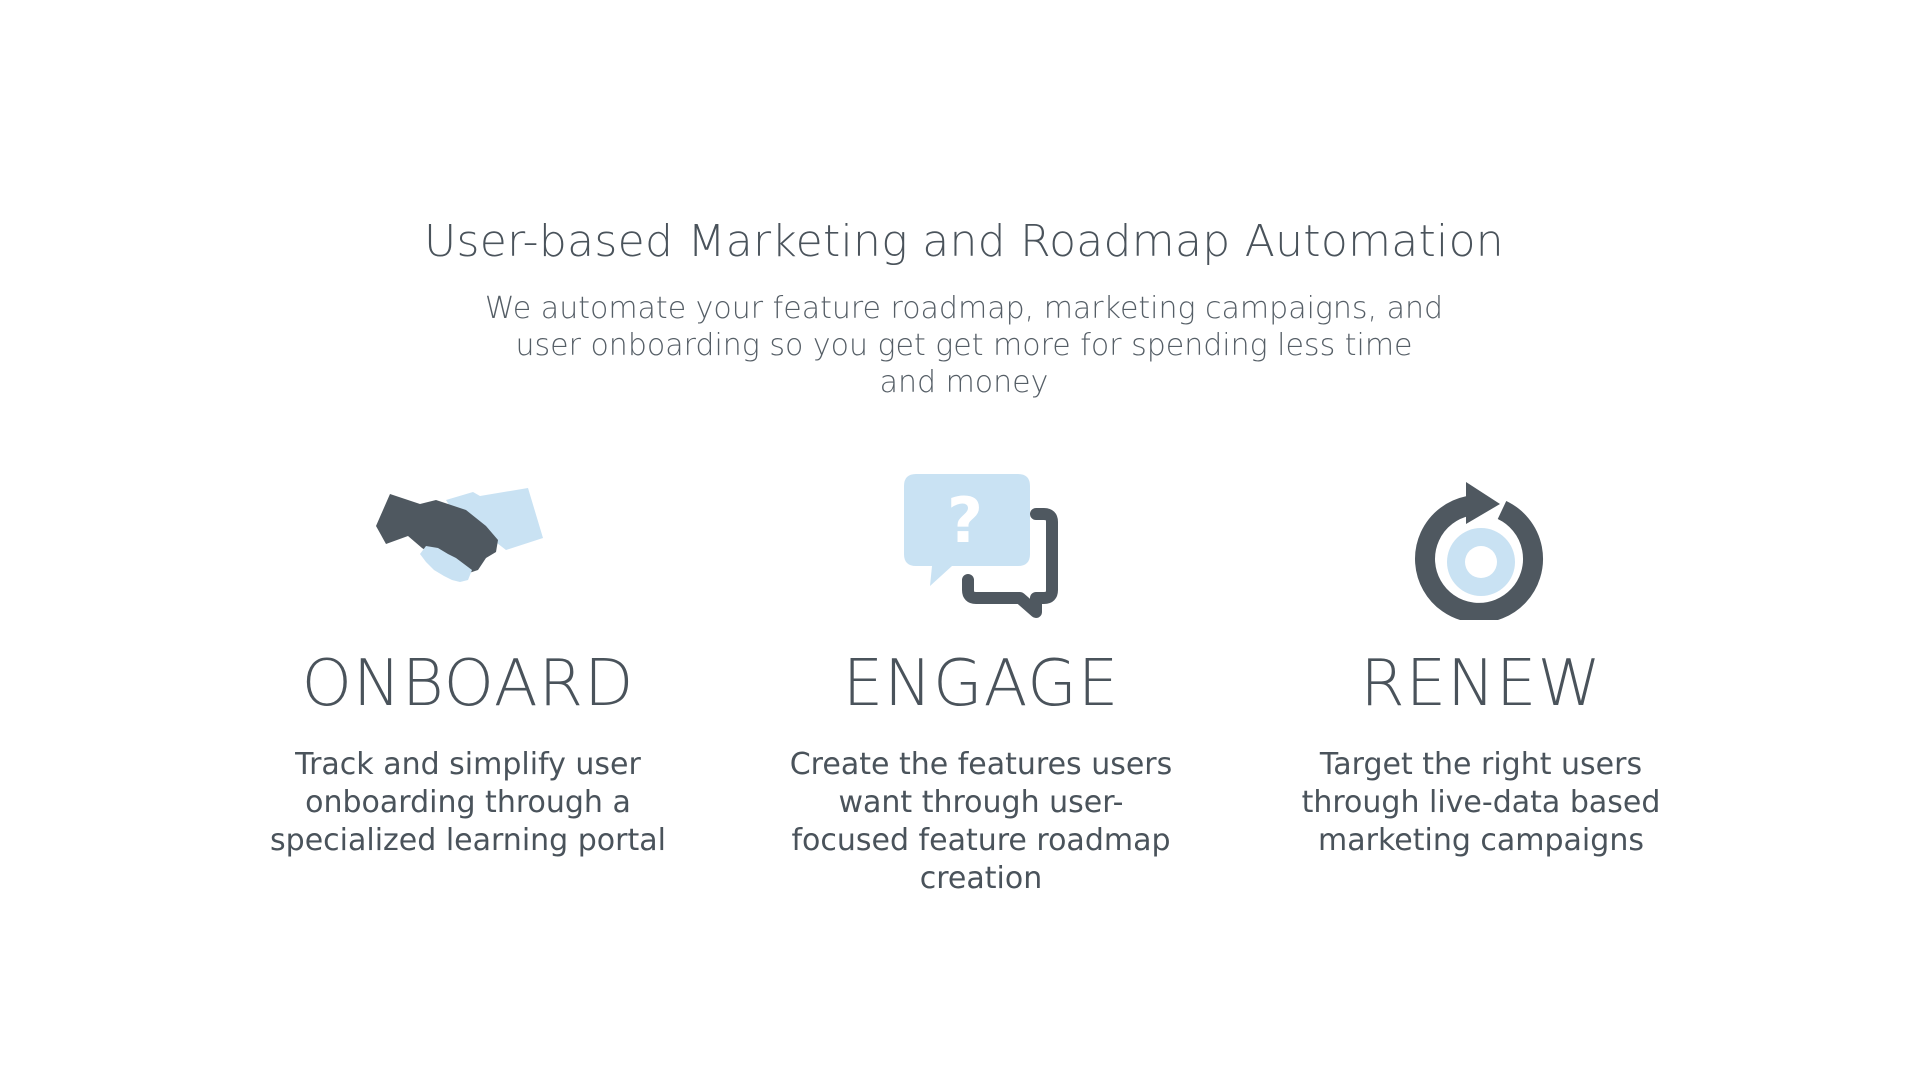  What do you see at coordinates (1479, 551) in the screenshot?
I see `renew-cycle-icon` at bounding box center [1479, 551].